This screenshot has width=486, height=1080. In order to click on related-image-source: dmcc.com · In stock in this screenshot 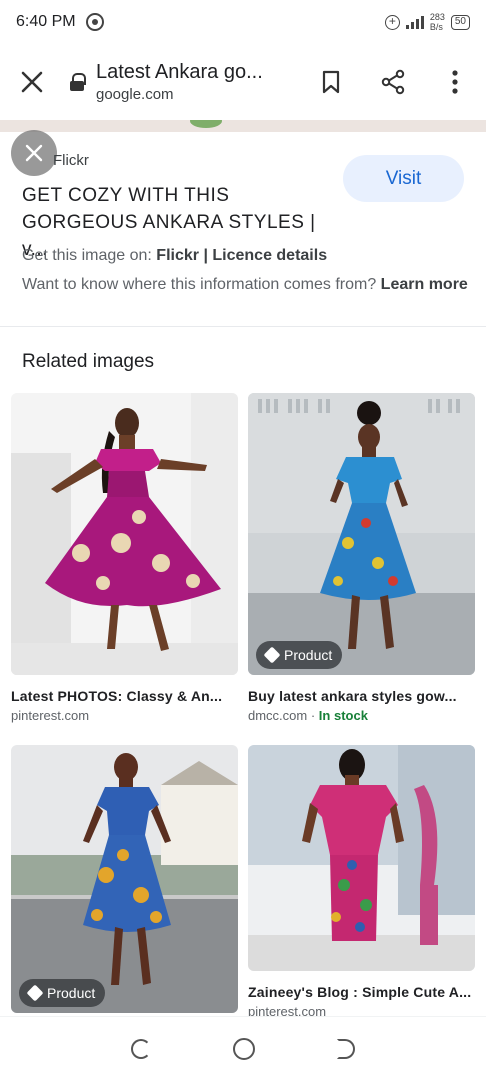, I will do `click(308, 715)`.